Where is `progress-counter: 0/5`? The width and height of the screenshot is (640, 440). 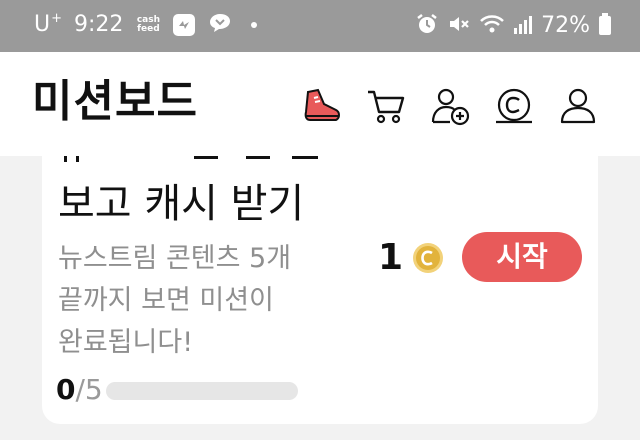
progress-counter: 0/5 is located at coordinates (79, 390).